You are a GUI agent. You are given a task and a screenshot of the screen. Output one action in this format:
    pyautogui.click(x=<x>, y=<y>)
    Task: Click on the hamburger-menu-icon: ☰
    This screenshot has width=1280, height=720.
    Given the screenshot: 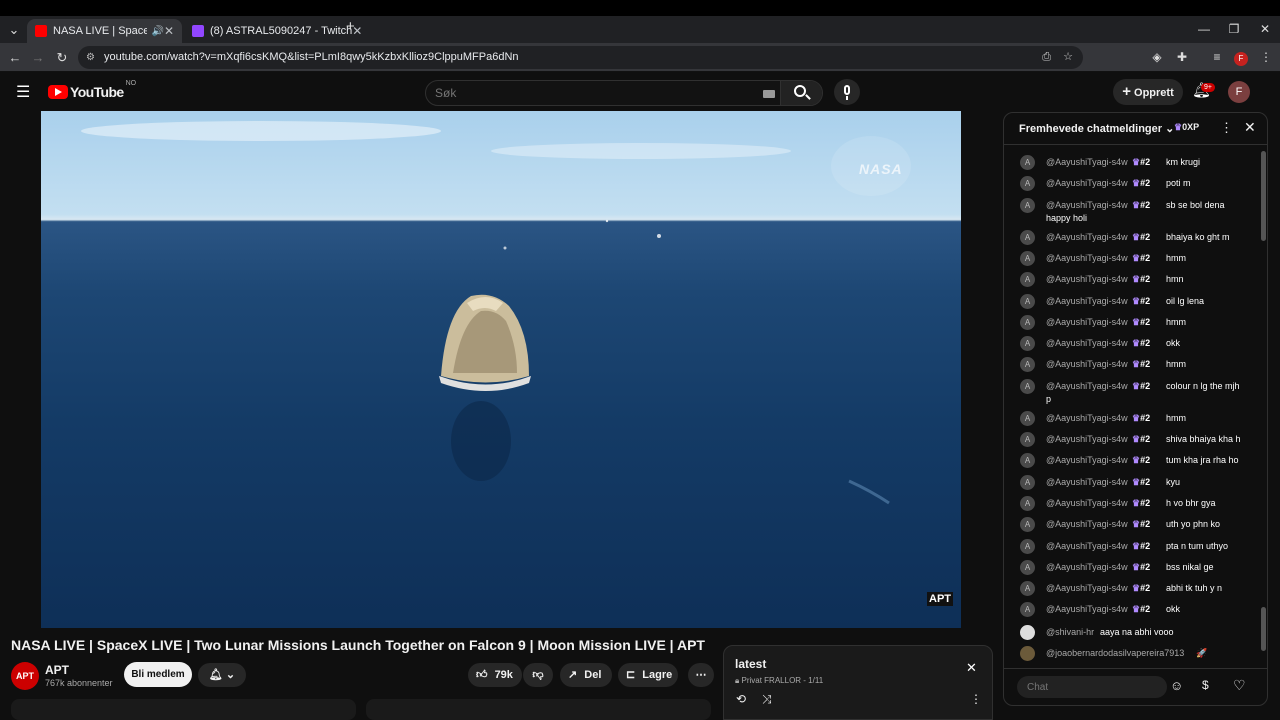 What is the action you would take?
    pyautogui.click(x=23, y=92)
    